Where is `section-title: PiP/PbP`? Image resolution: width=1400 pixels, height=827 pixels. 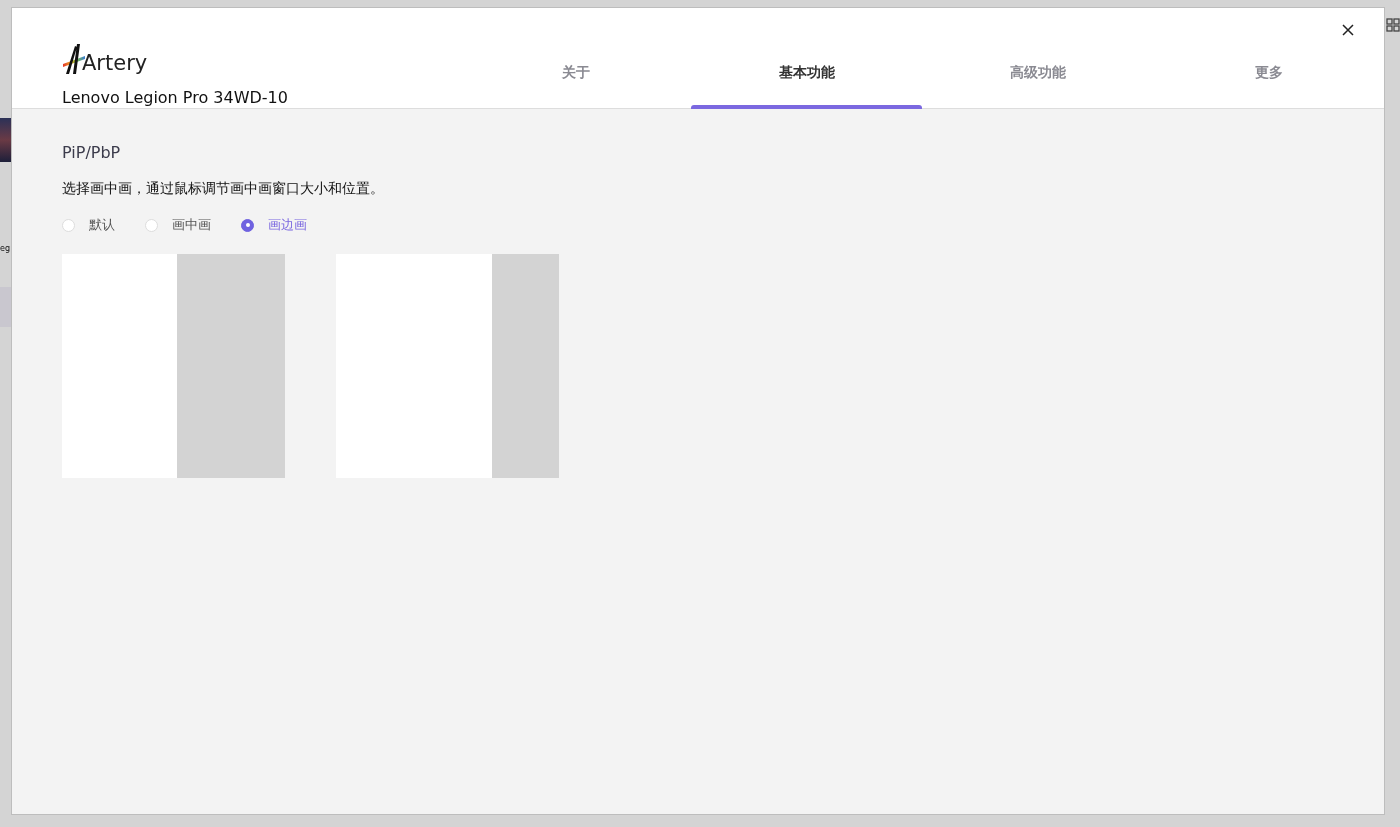
section-title: PiP/PbP is located at coordinates (92, 152).